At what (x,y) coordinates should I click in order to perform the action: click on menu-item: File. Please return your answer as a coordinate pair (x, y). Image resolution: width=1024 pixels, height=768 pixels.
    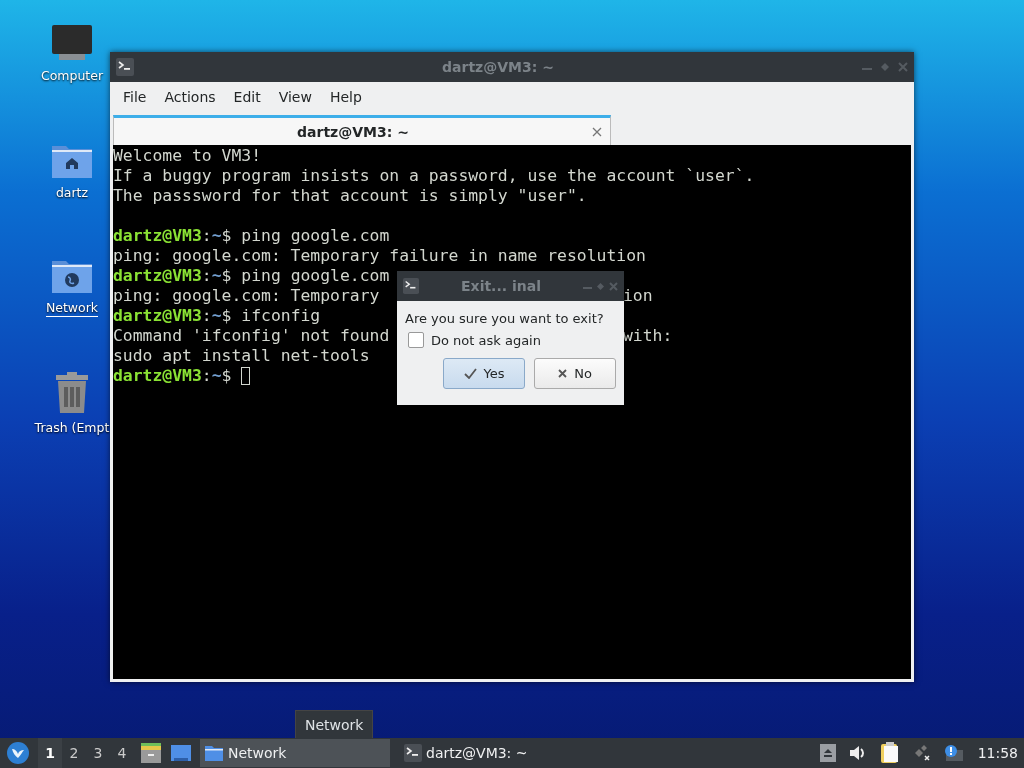
    Looking at the image, I should click on (135, 97).